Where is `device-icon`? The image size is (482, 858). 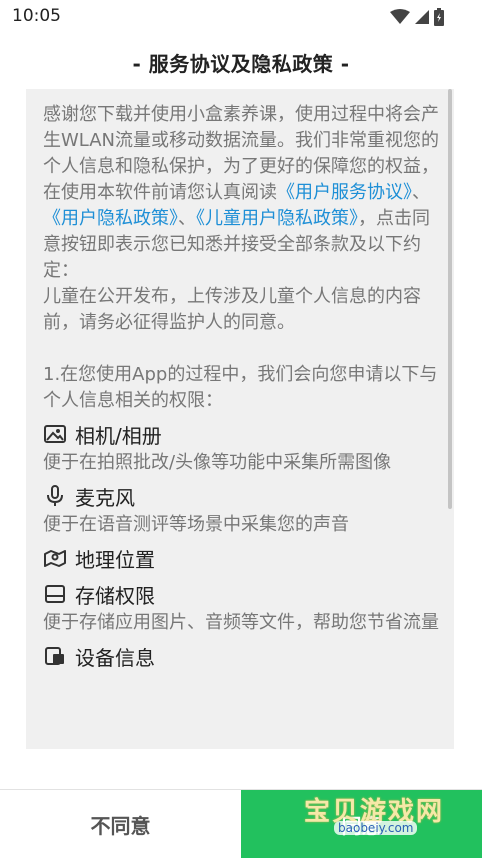 device-icon is located at coordinates (54, 656).